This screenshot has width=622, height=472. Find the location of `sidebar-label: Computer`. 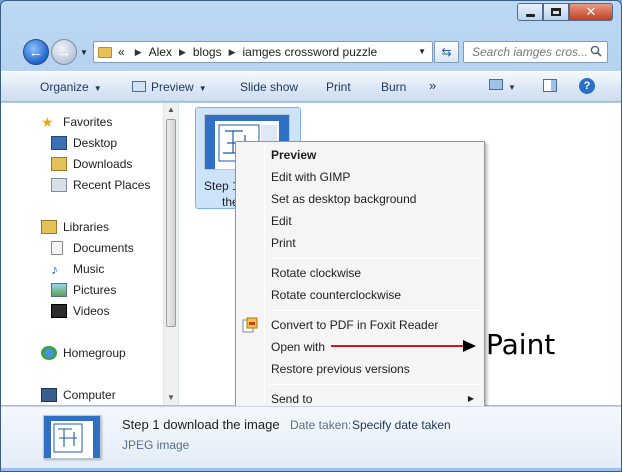

sidebar-label: Computer is located at coordinates (89, 395).